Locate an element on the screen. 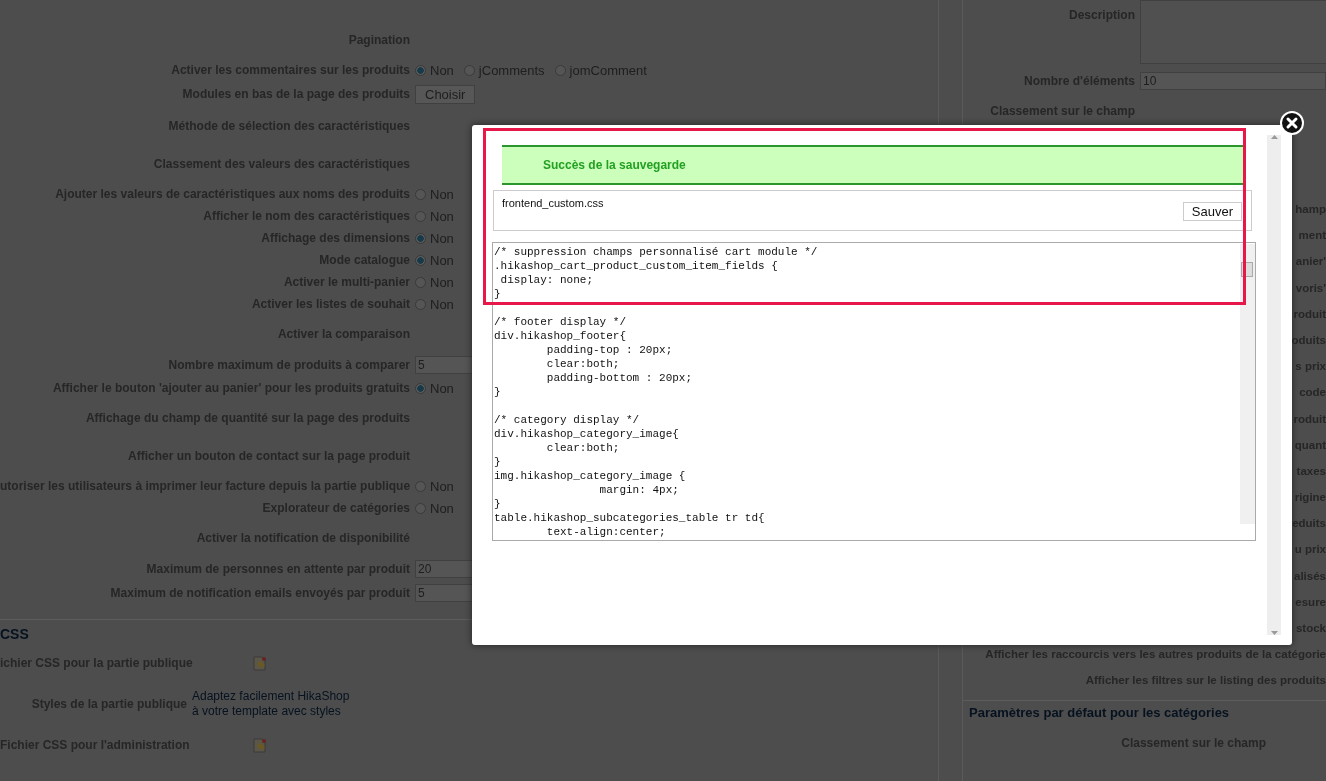  scroll-down-icon is located at coordinates (1274, 633).